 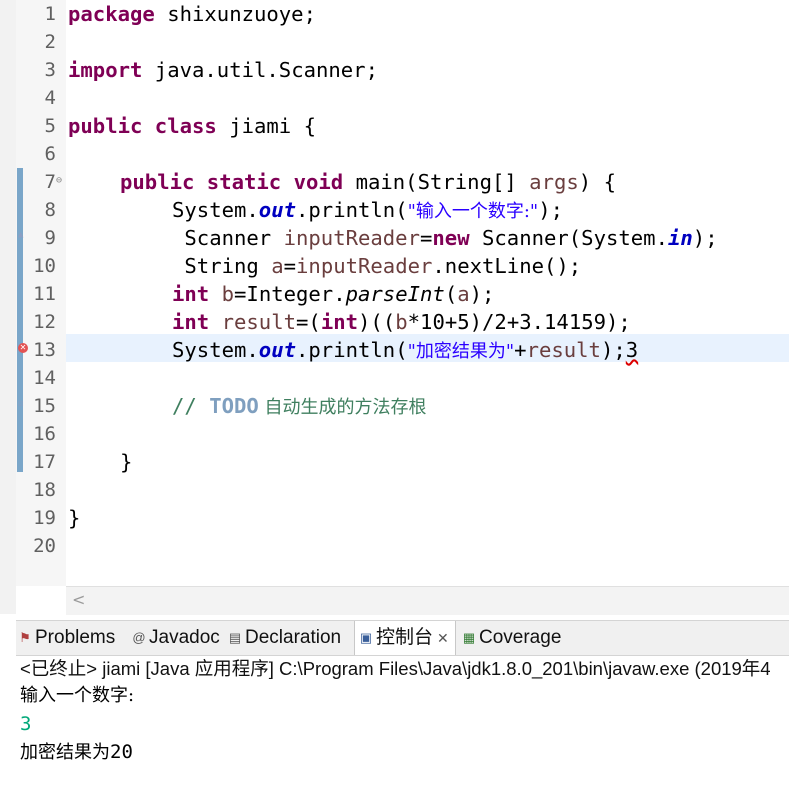 What do you see at coordinates (520, 350) in the screenshot?
I see `code-text: +` at bounding box center [520, 350].